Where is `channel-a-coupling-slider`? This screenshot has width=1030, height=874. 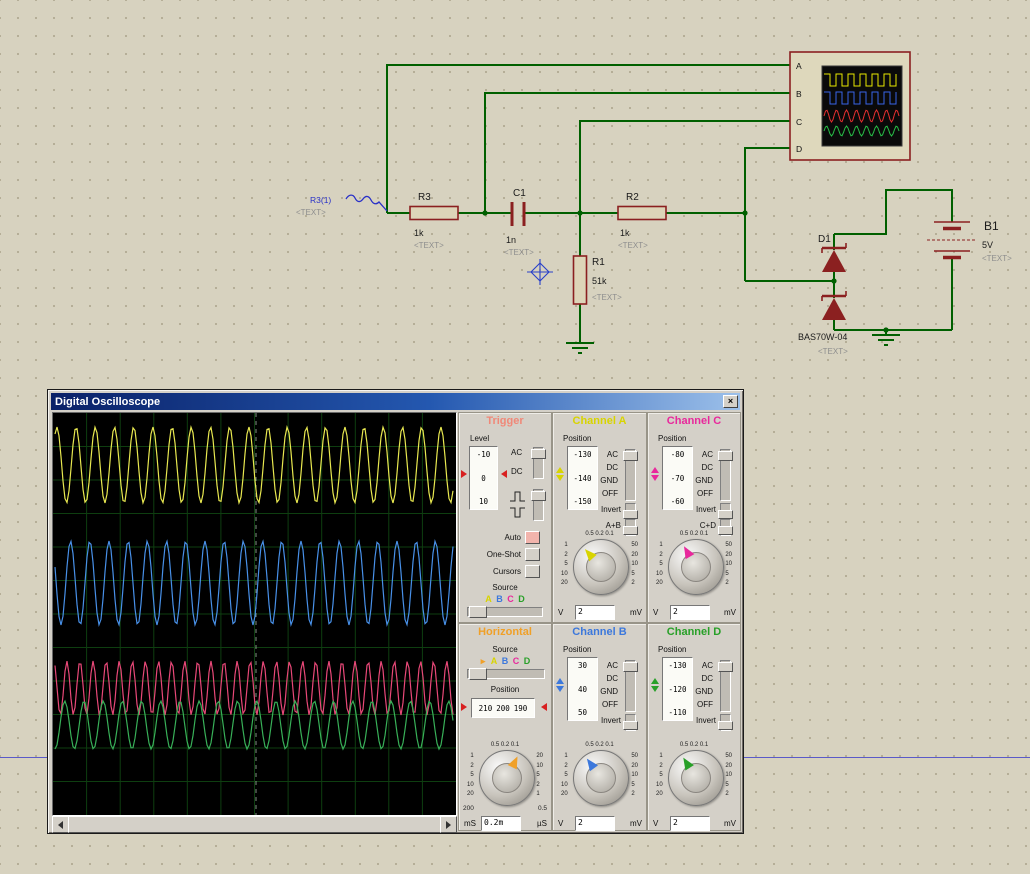
channel-a-coupling-slider is located at coordinates (630, 475).